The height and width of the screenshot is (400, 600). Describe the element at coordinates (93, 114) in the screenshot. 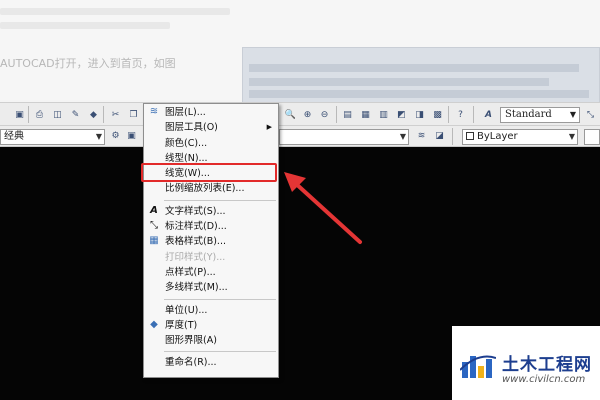

I see `plot-icon: ◆` at that location.